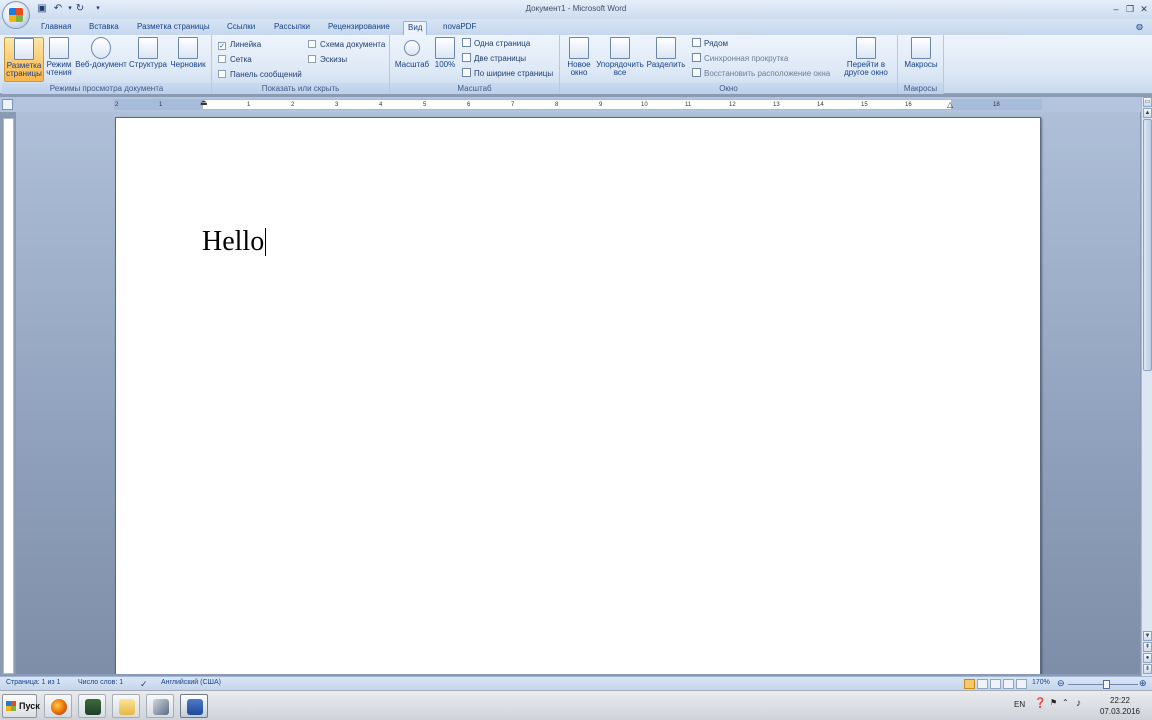 This screenshot has height=720, width=1152. Describe the element at coordinates (241, 28) in the screenshot. I see `tab-references: Ссылки` at that location.